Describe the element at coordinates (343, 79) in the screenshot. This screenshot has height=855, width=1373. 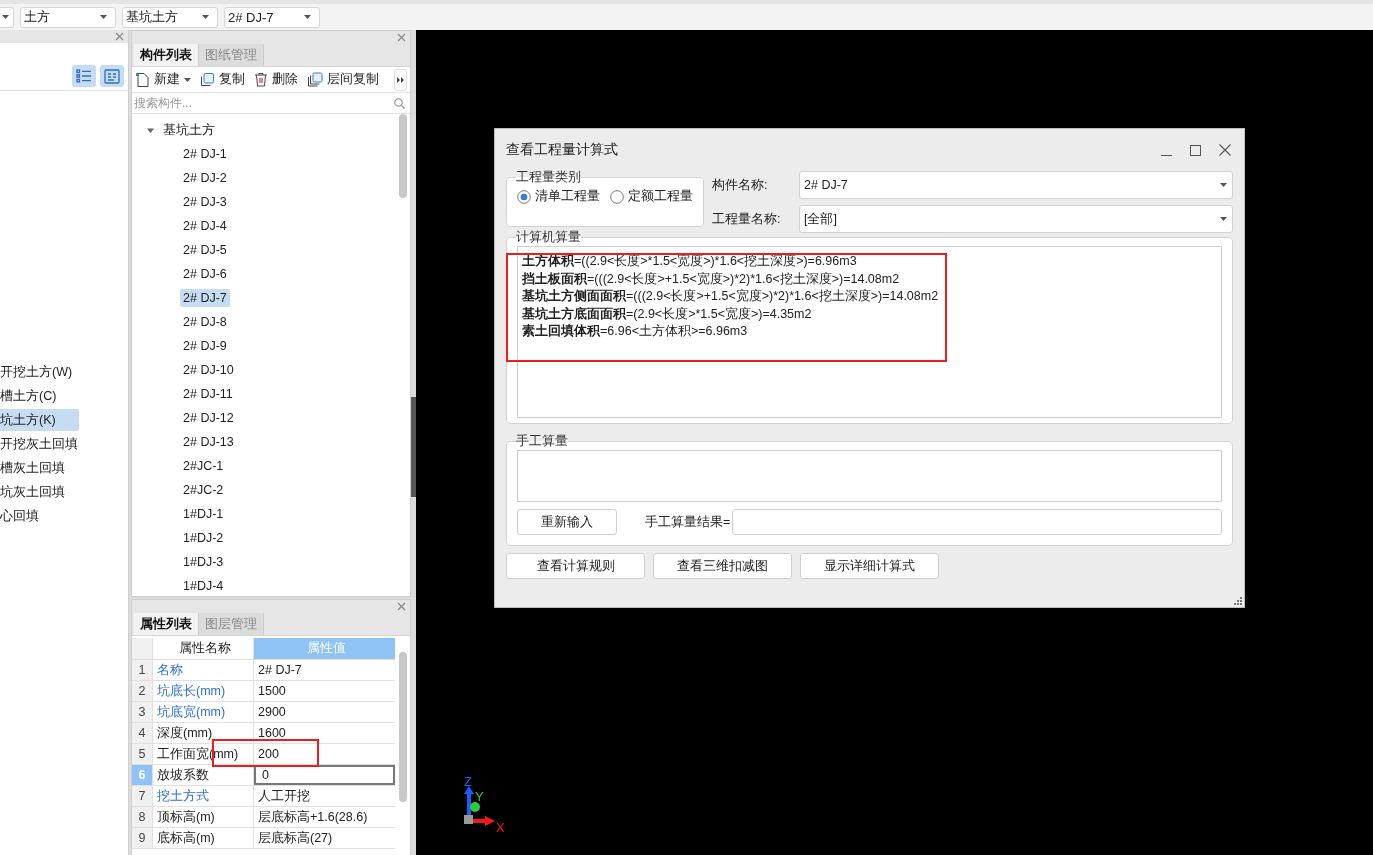
I see `toolbar-button: 层间复制` at that location.